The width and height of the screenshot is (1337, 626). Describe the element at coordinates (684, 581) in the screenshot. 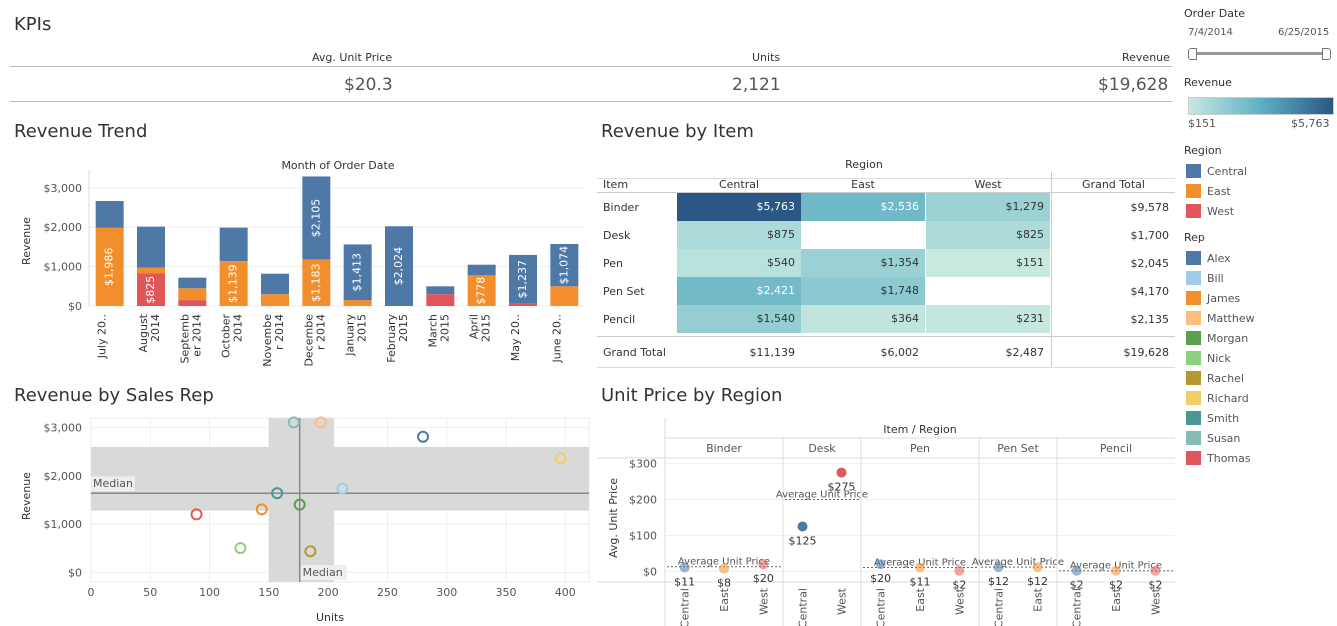

I see `unit-point-label: $11` at that location.